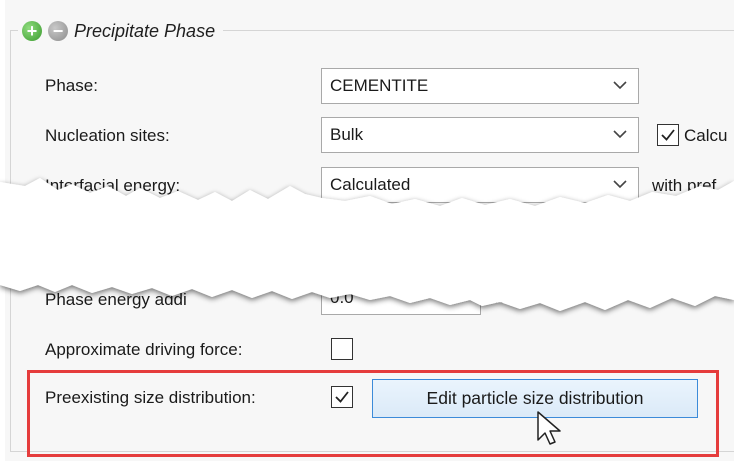 Image resolution: width=734 pixels, height=461 pixels. I want to click on phase-energy-value: 0.0, so click(342, 297).